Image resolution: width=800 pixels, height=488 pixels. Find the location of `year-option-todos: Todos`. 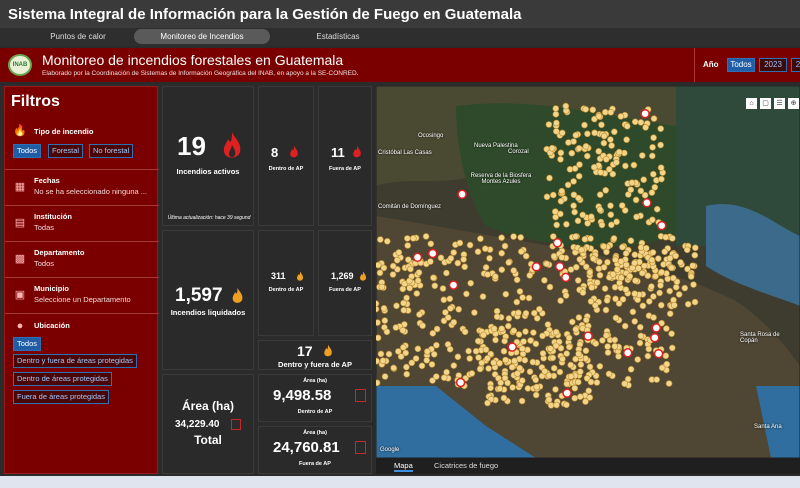

year-option-todos: Todos is located at coordinates (741, 65).